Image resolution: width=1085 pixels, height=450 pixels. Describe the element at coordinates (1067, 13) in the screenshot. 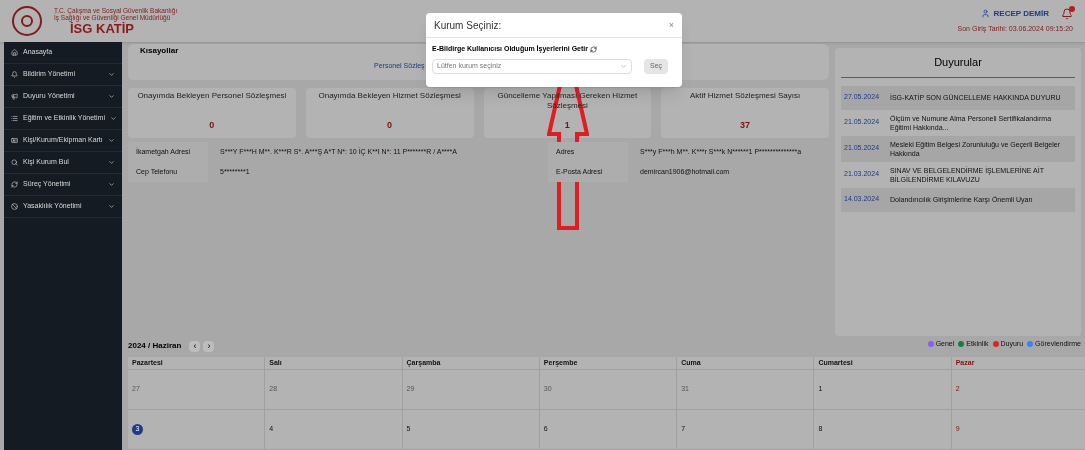

I see `notification-bell-icon` at that location.